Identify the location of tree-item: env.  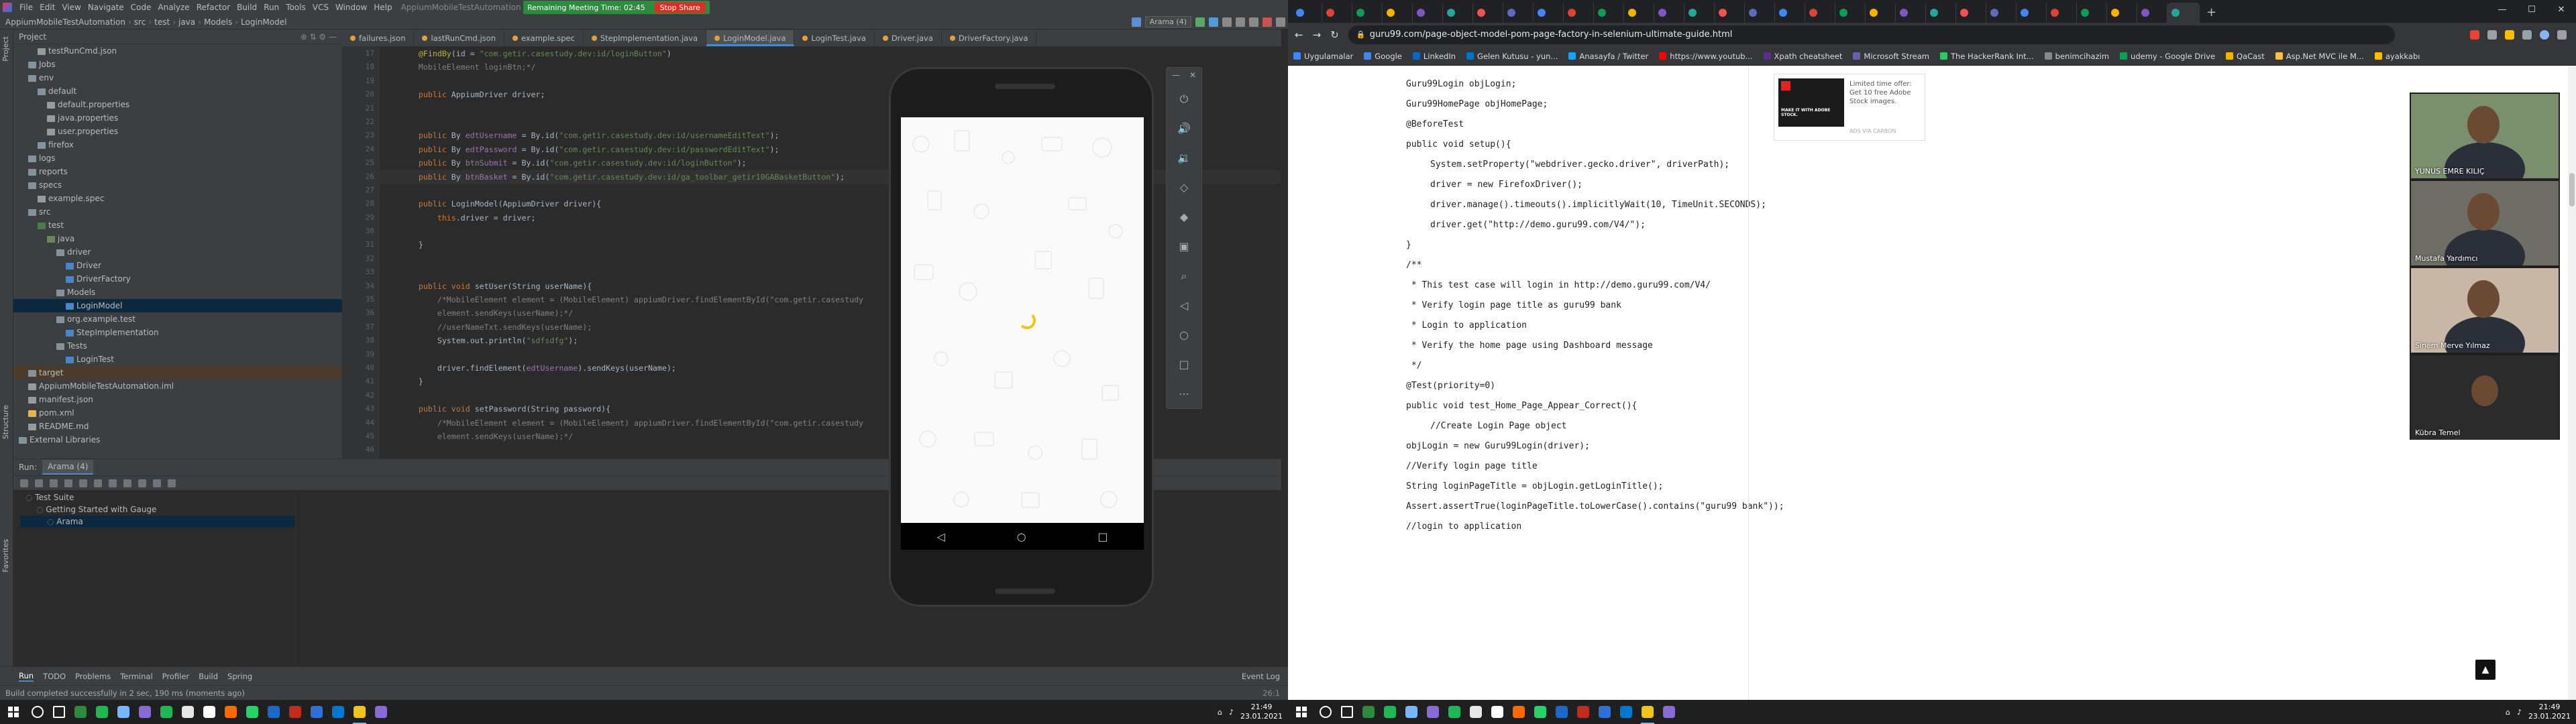
(177, 77).